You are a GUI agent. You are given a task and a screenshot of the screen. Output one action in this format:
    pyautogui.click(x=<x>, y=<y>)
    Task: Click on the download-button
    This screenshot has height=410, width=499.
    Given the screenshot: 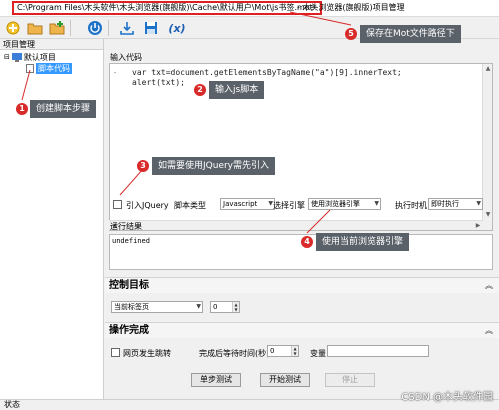 What is the action you would take?
    pyautogui.click(x=127, y=28)
    